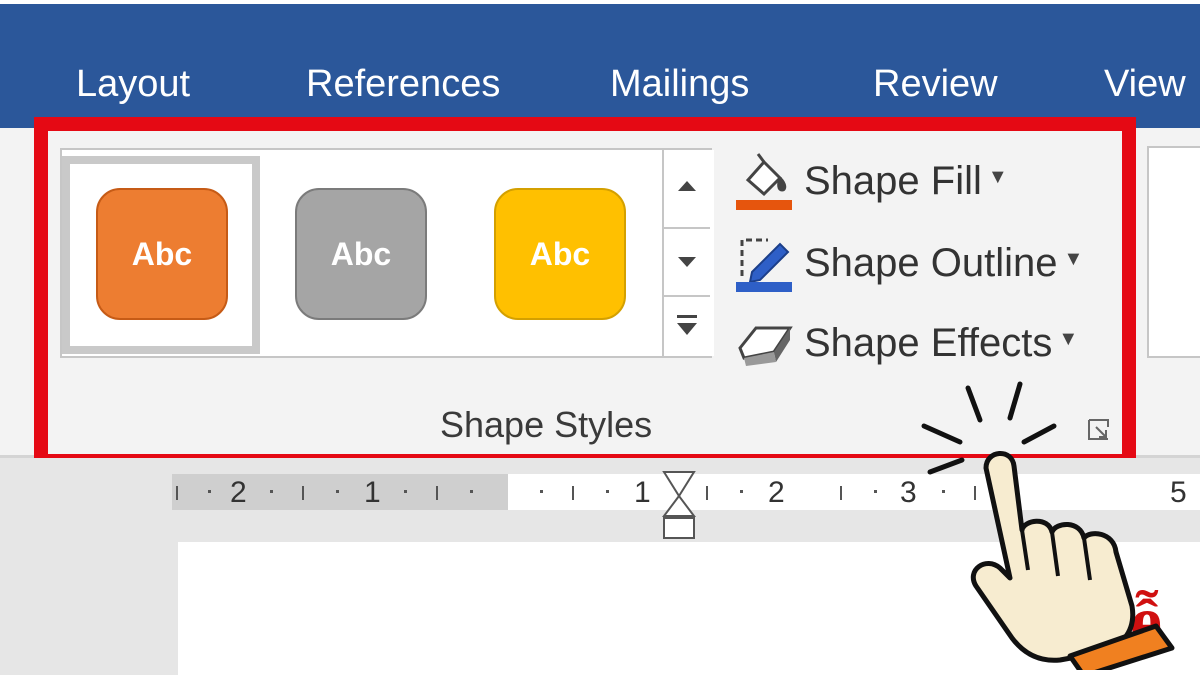  Describe the element at coordinates (679, 84) in the screenshot. I see `tab-mailings: Mailings` at that location.